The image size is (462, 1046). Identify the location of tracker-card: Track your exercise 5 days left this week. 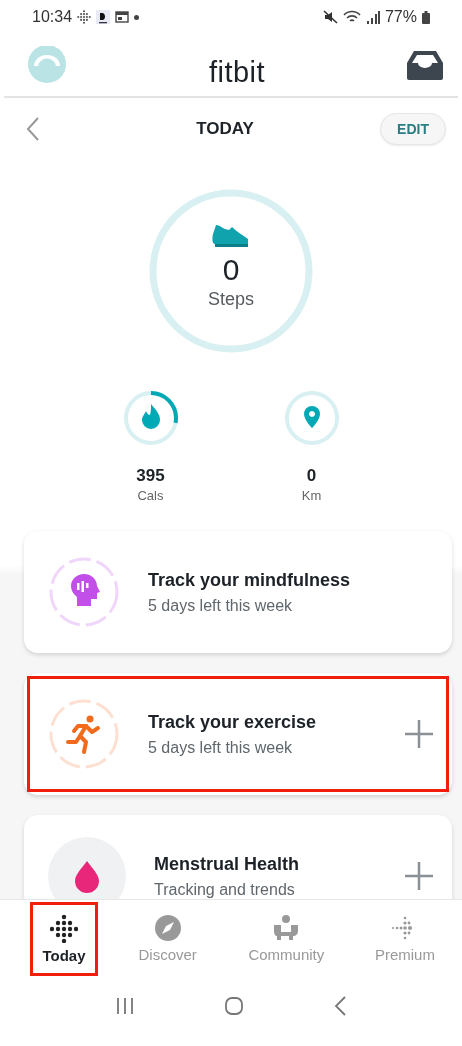
(238, 734).